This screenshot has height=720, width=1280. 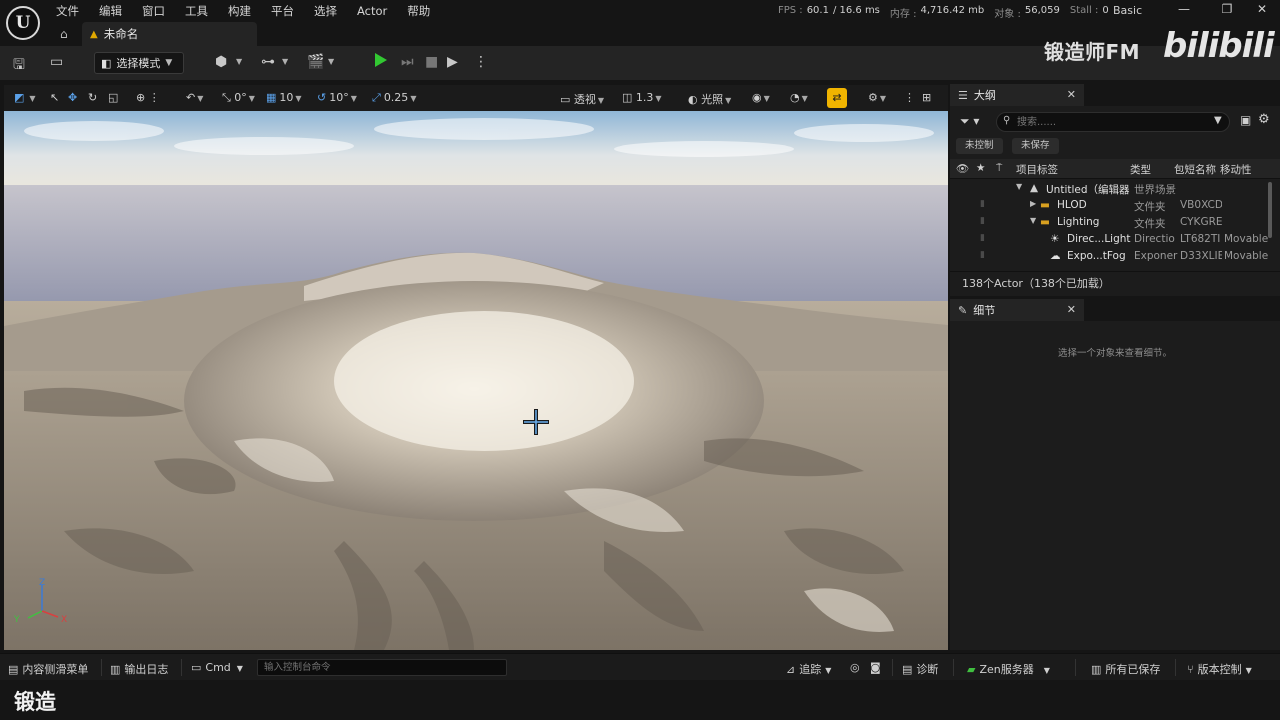 I want to click on output-log-icon: ▥, so click(x=115, y=669).